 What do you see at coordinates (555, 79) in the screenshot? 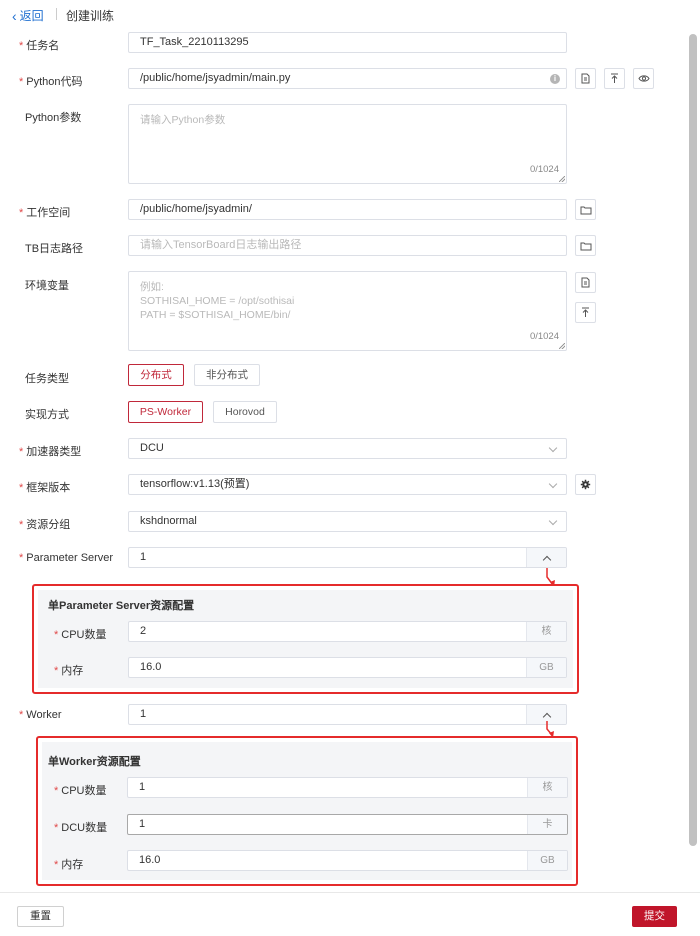
I see `info-icon: i` at bounding box center [555, 79].